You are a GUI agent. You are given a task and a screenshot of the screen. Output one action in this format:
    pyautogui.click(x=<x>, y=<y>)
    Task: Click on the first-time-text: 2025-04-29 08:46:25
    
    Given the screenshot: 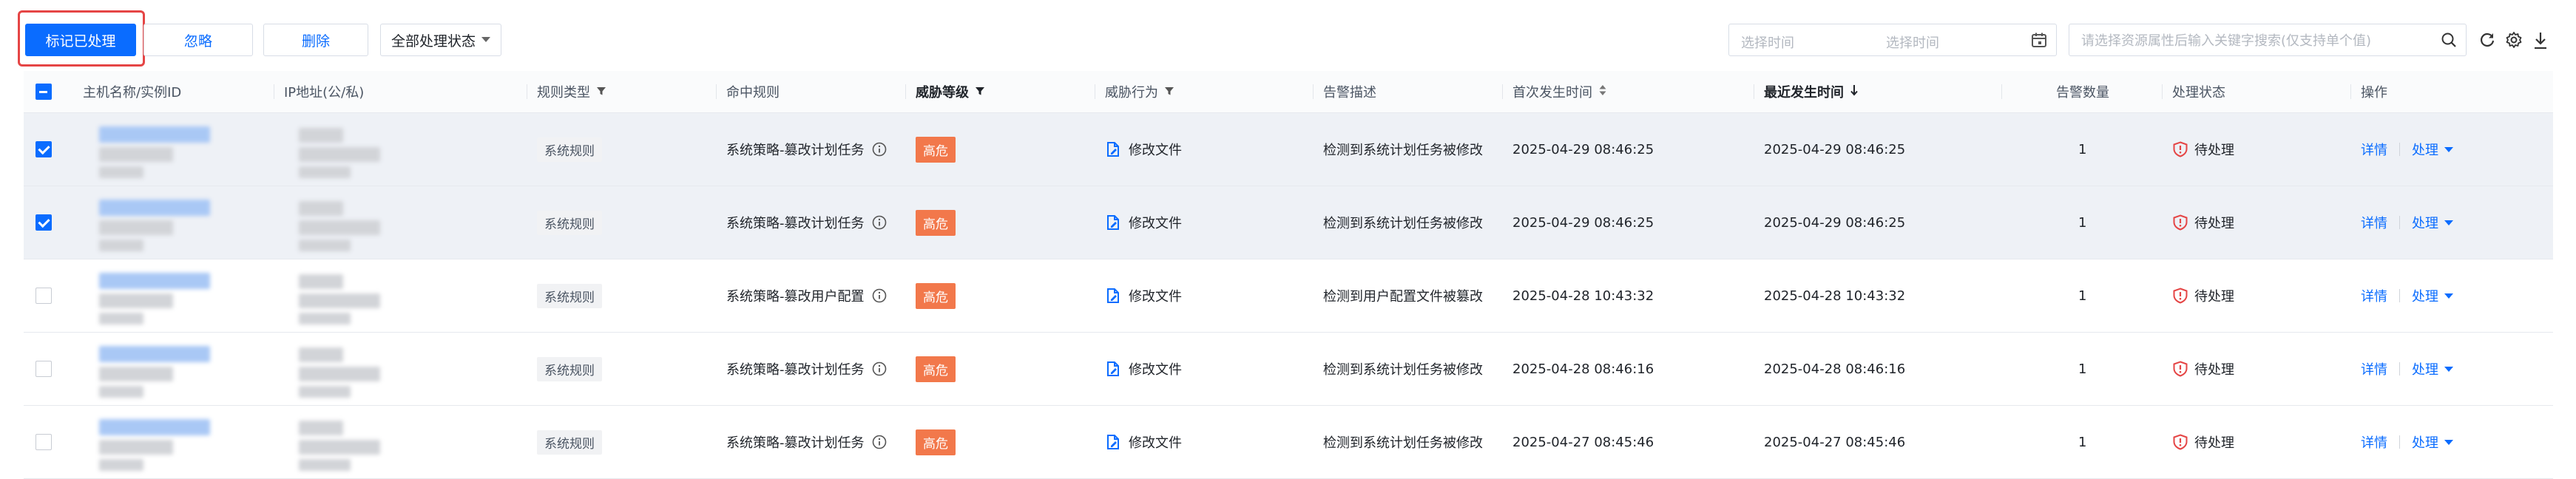 What is the action you would take?
    pyautogui.click(x=1583, y=222)
    